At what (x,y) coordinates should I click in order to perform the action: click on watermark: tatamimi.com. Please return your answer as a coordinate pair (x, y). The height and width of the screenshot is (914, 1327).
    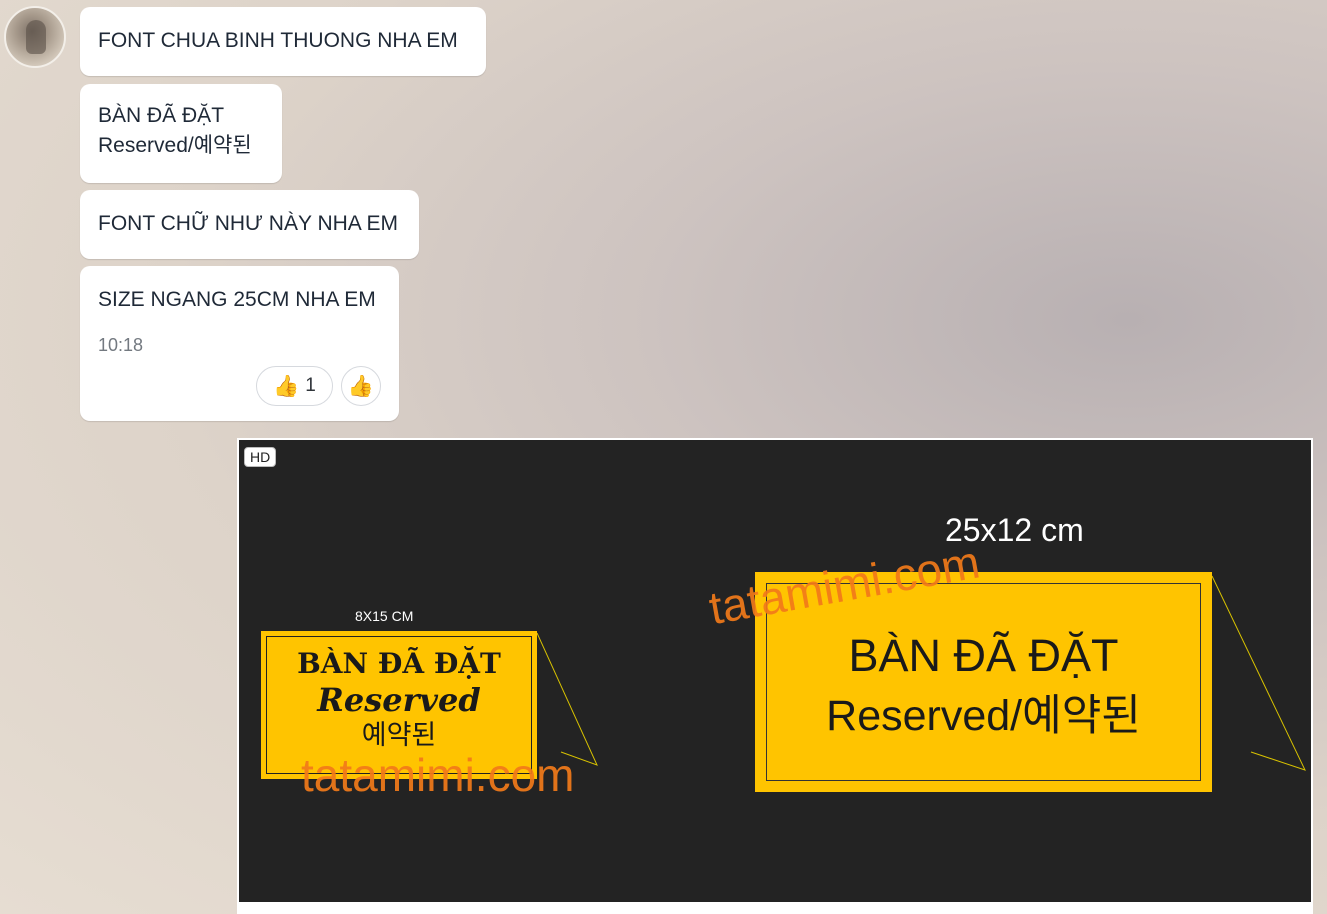
    Looking at the image, I should click on (438, 775).